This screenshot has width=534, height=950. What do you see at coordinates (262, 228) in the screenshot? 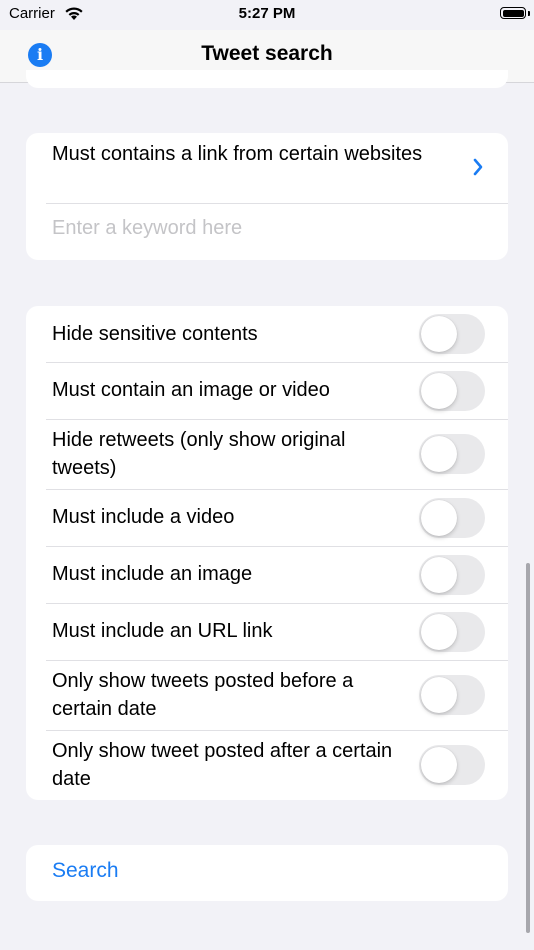
I see `keyword-input` at bounding box center [262, 228].